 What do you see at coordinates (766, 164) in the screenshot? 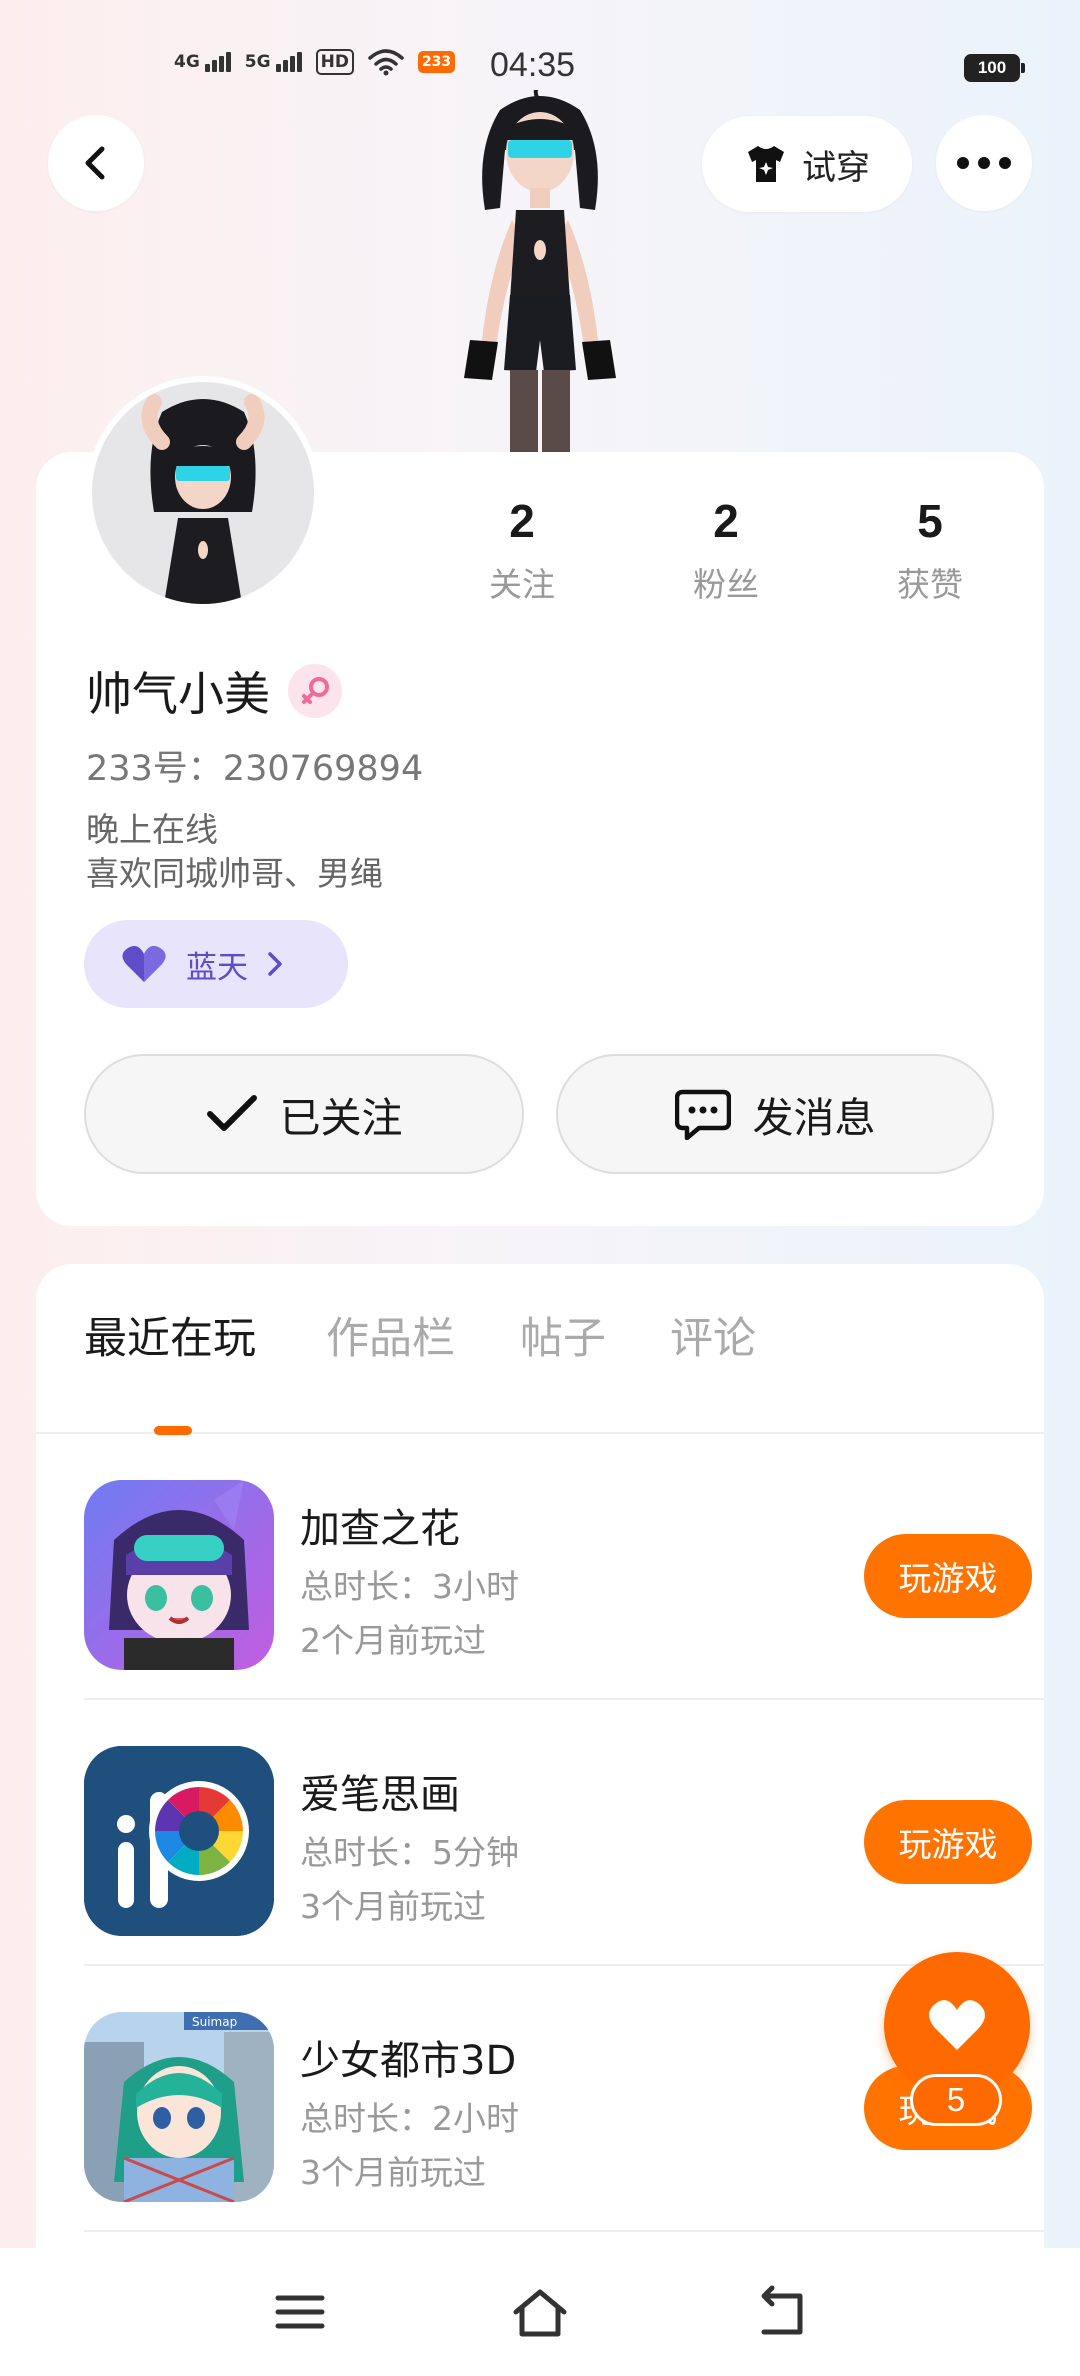
I see `tshirt-icon` at bounding box center [766, 164].